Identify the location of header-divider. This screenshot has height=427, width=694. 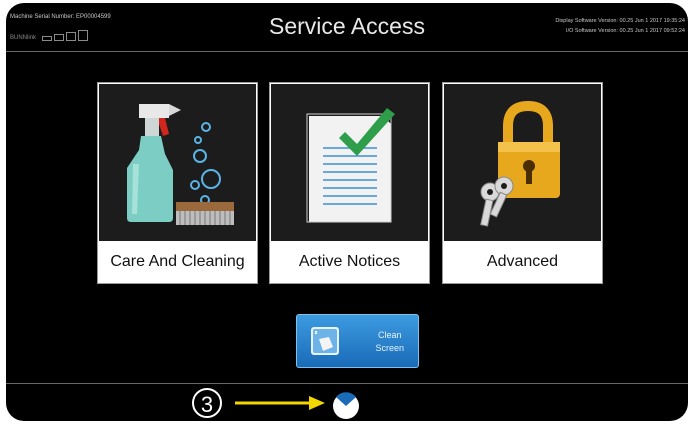
(347, 51).